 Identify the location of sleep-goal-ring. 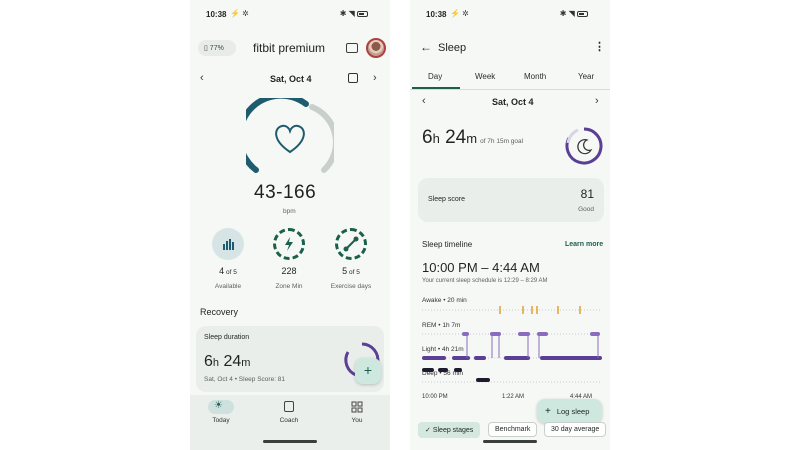
(584, 146).